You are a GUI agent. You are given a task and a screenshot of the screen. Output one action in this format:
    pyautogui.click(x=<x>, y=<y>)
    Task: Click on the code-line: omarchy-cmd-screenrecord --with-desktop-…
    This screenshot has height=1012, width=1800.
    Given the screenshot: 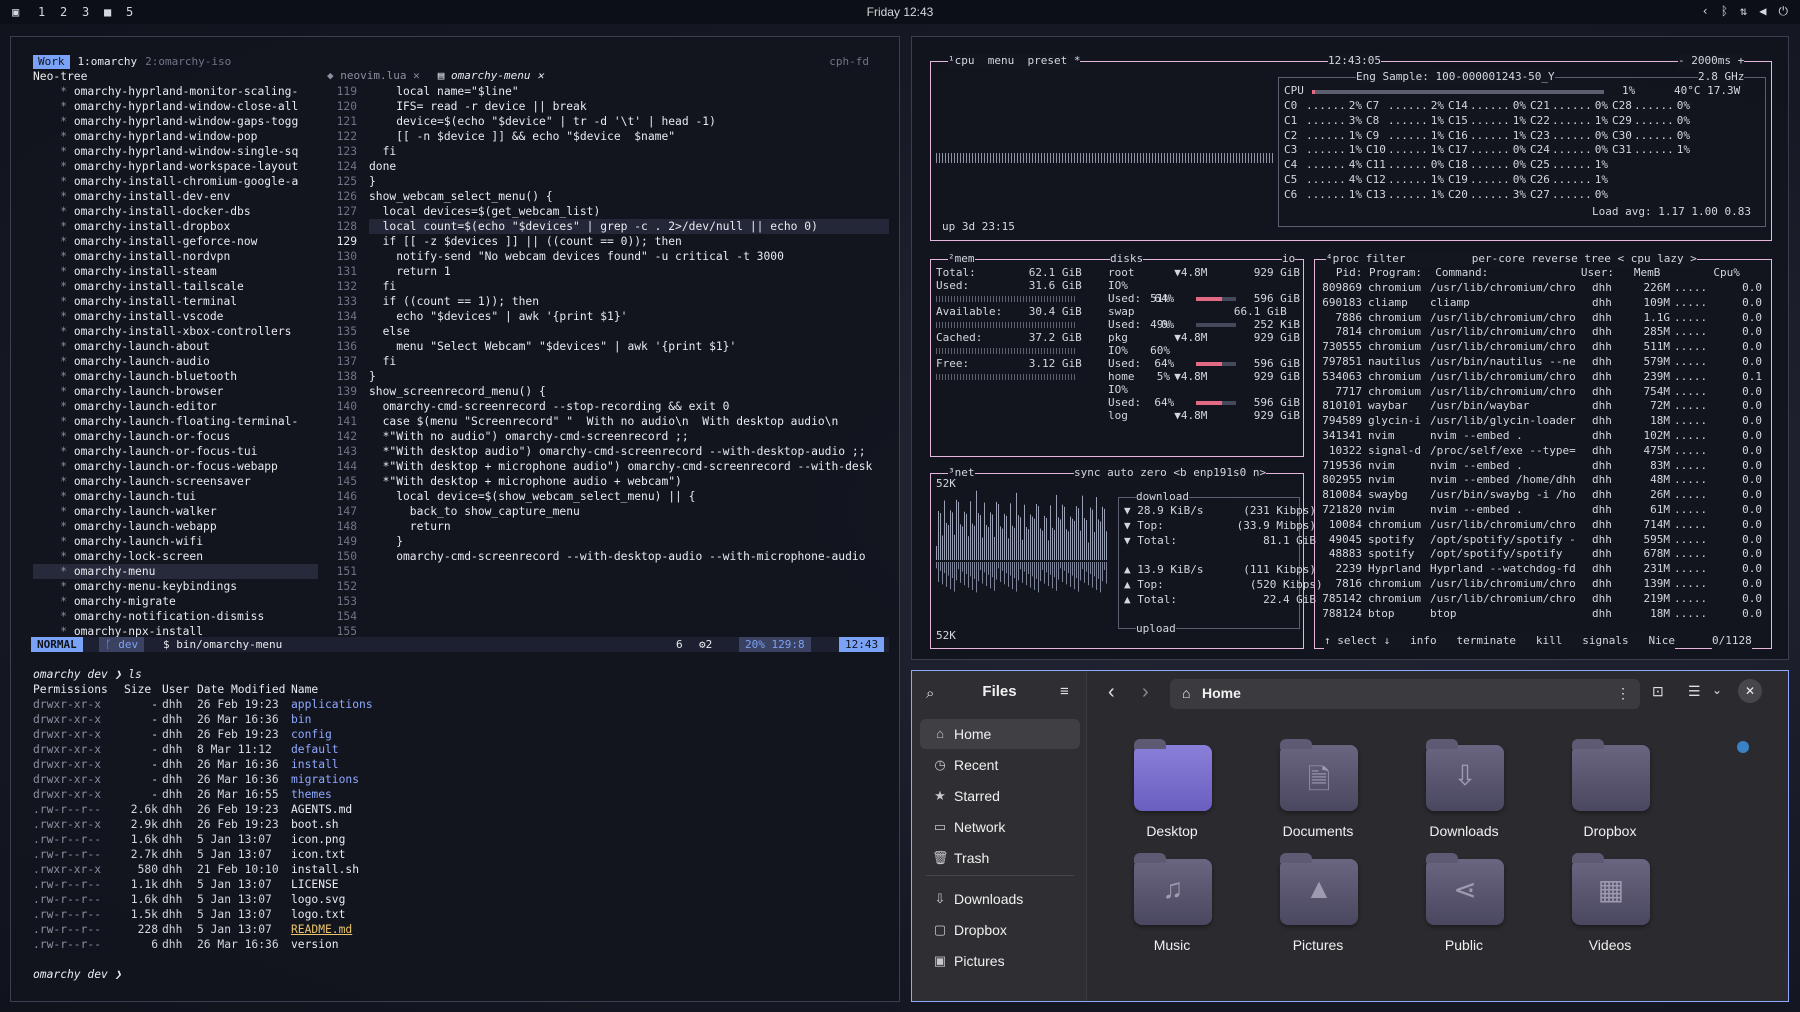 What is the action you would take?
    pyautogui.click(x=629, y=556)
    